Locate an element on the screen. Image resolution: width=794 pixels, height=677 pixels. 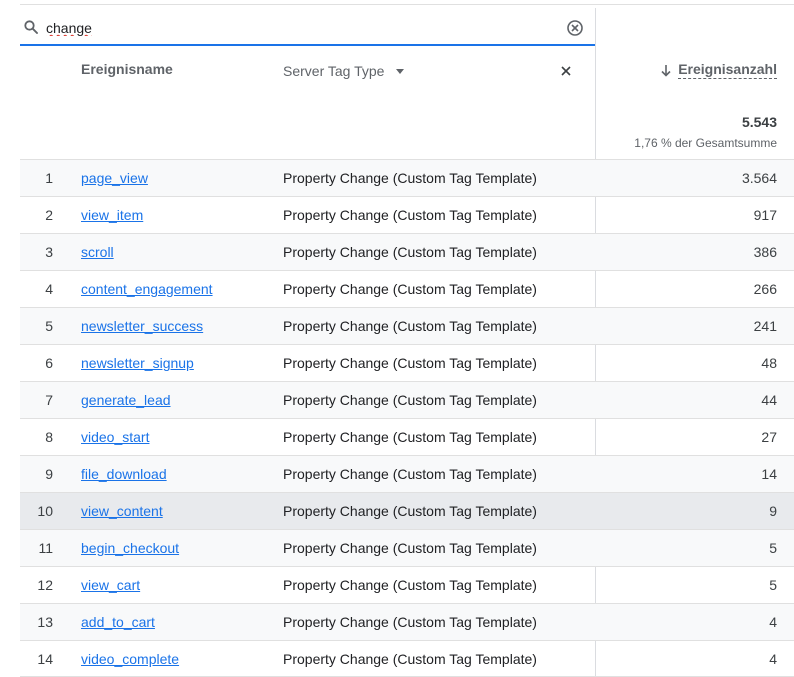
search-icon is located at coordinates (31, 27).